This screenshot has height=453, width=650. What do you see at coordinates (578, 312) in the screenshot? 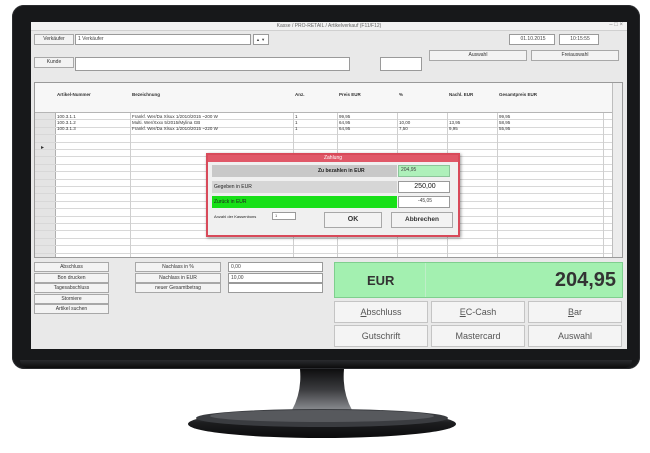
I see `payment-button-label: ar` at bounding box center [578, 312].